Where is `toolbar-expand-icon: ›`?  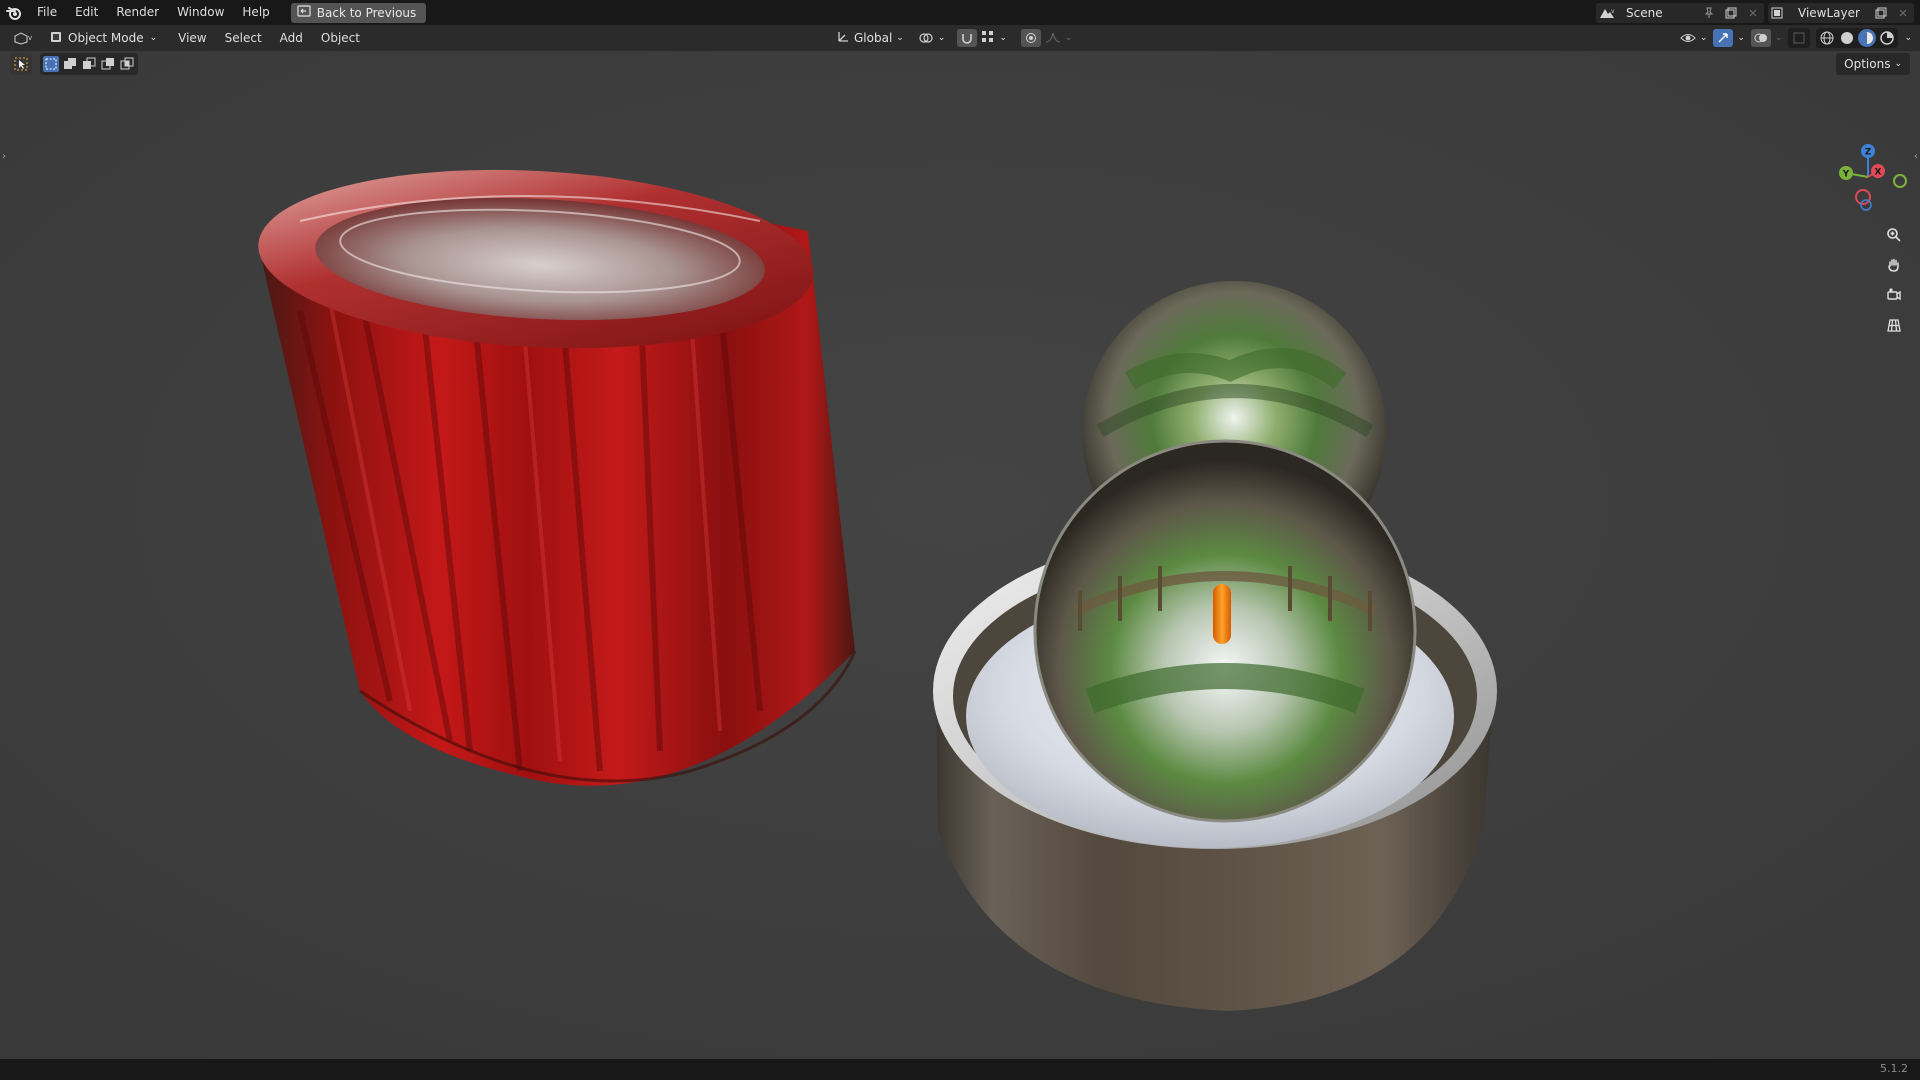 toolbar-expand-icon: › is located at coordinates (4, 156).